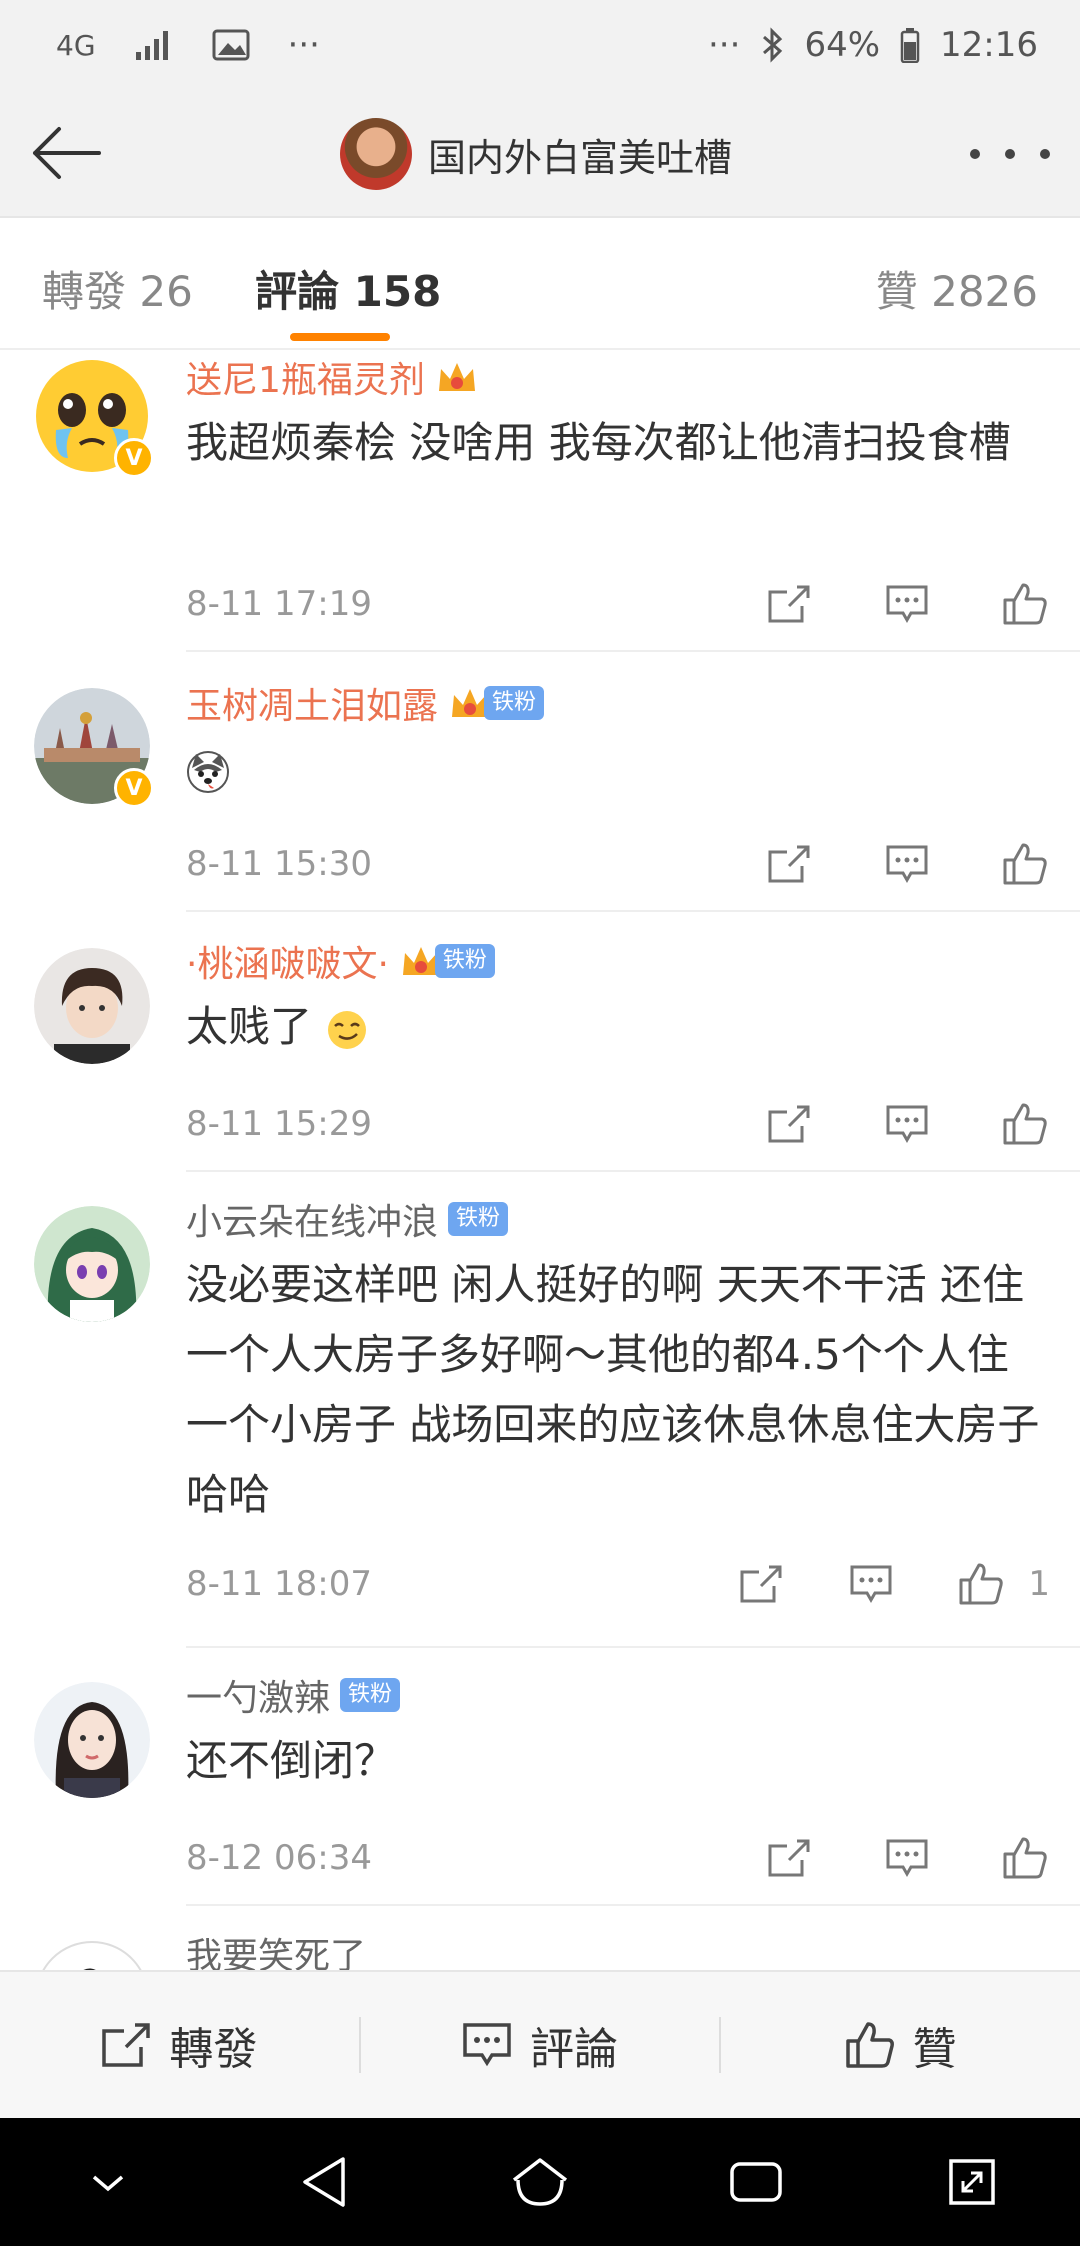 The width and height of the screenshot is (1080, 2246). Describe the element at coordinates (340, 337) in the screenshot. I see `tab-active-indicator` at that location.